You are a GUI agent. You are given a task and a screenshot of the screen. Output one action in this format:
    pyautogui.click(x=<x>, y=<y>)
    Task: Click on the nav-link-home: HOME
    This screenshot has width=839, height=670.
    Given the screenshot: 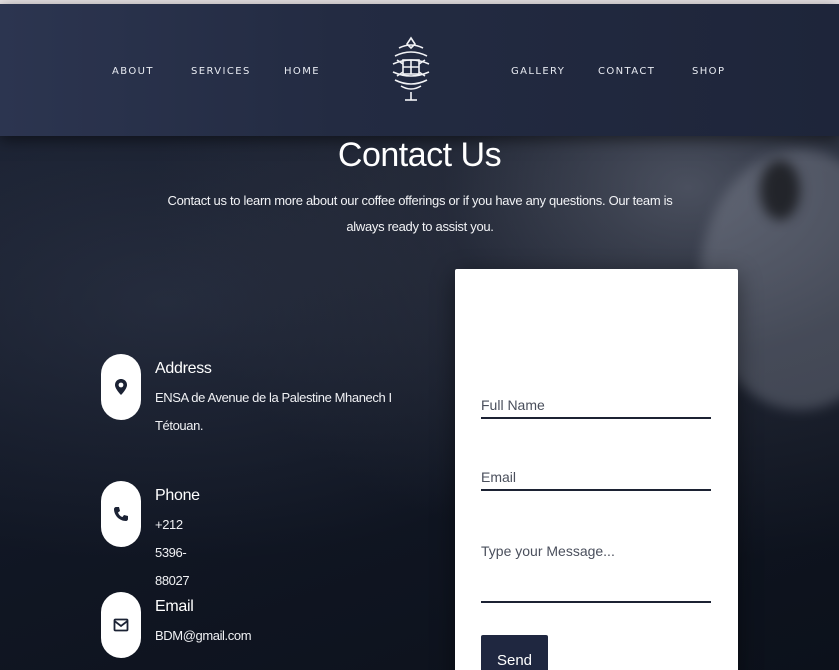 What is the action you would take?
    pyautogui.click(x=302, y=71)
    